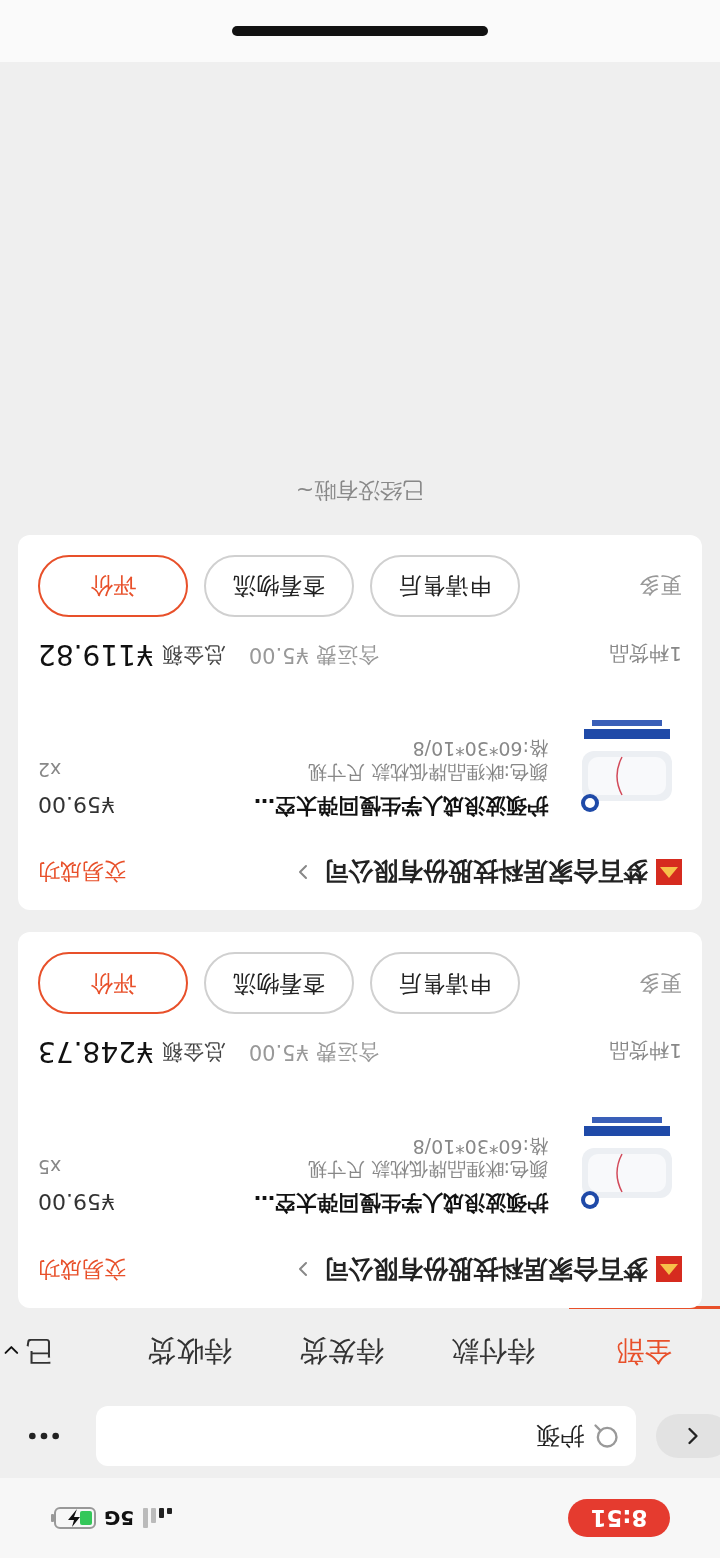 The width and height of the screenshot is (720, 1558). I want to click on status-time: 8:51, so click(619, 1518).